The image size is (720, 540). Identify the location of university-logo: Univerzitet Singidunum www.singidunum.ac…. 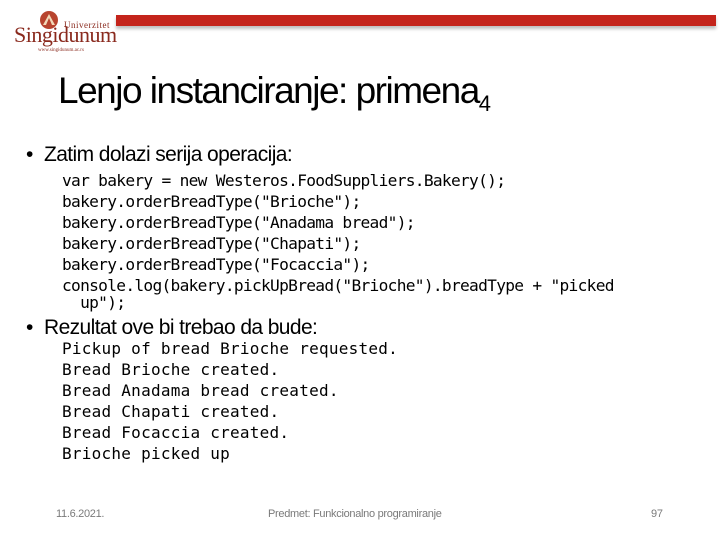
(64, 33).